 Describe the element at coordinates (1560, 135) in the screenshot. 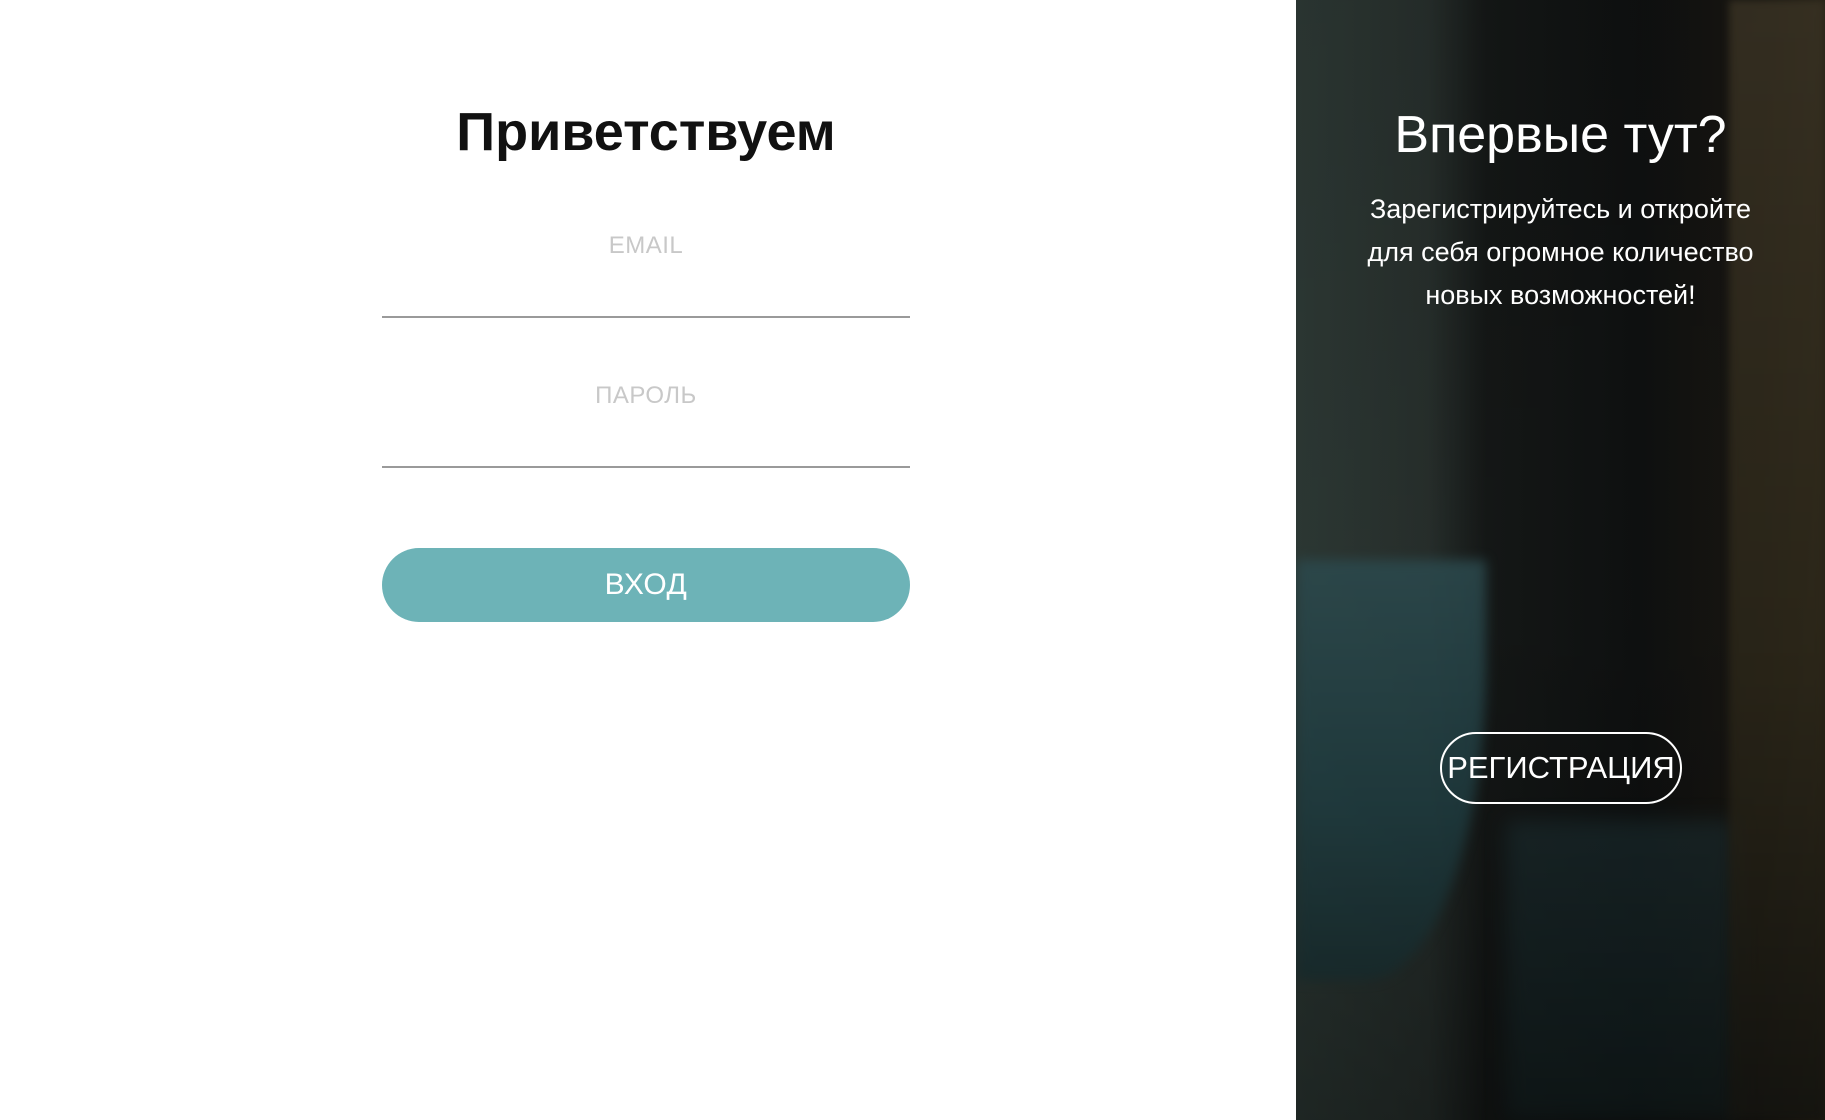

I see `register-title: Впервые тут?` at that location.